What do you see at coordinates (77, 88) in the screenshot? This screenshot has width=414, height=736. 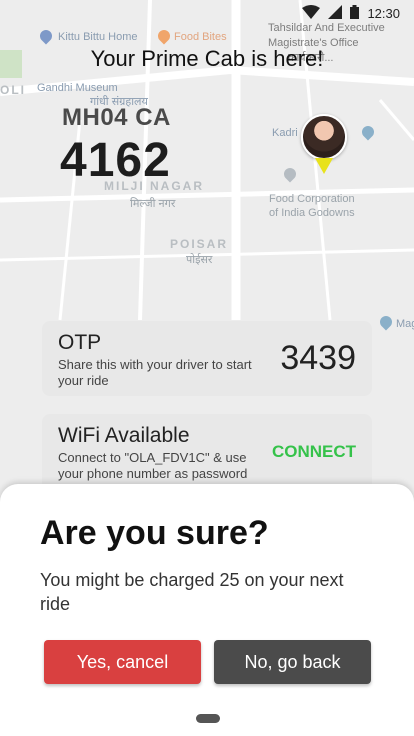 I see `map-label: Gandhi Museum` at bounding box center [77, 88].